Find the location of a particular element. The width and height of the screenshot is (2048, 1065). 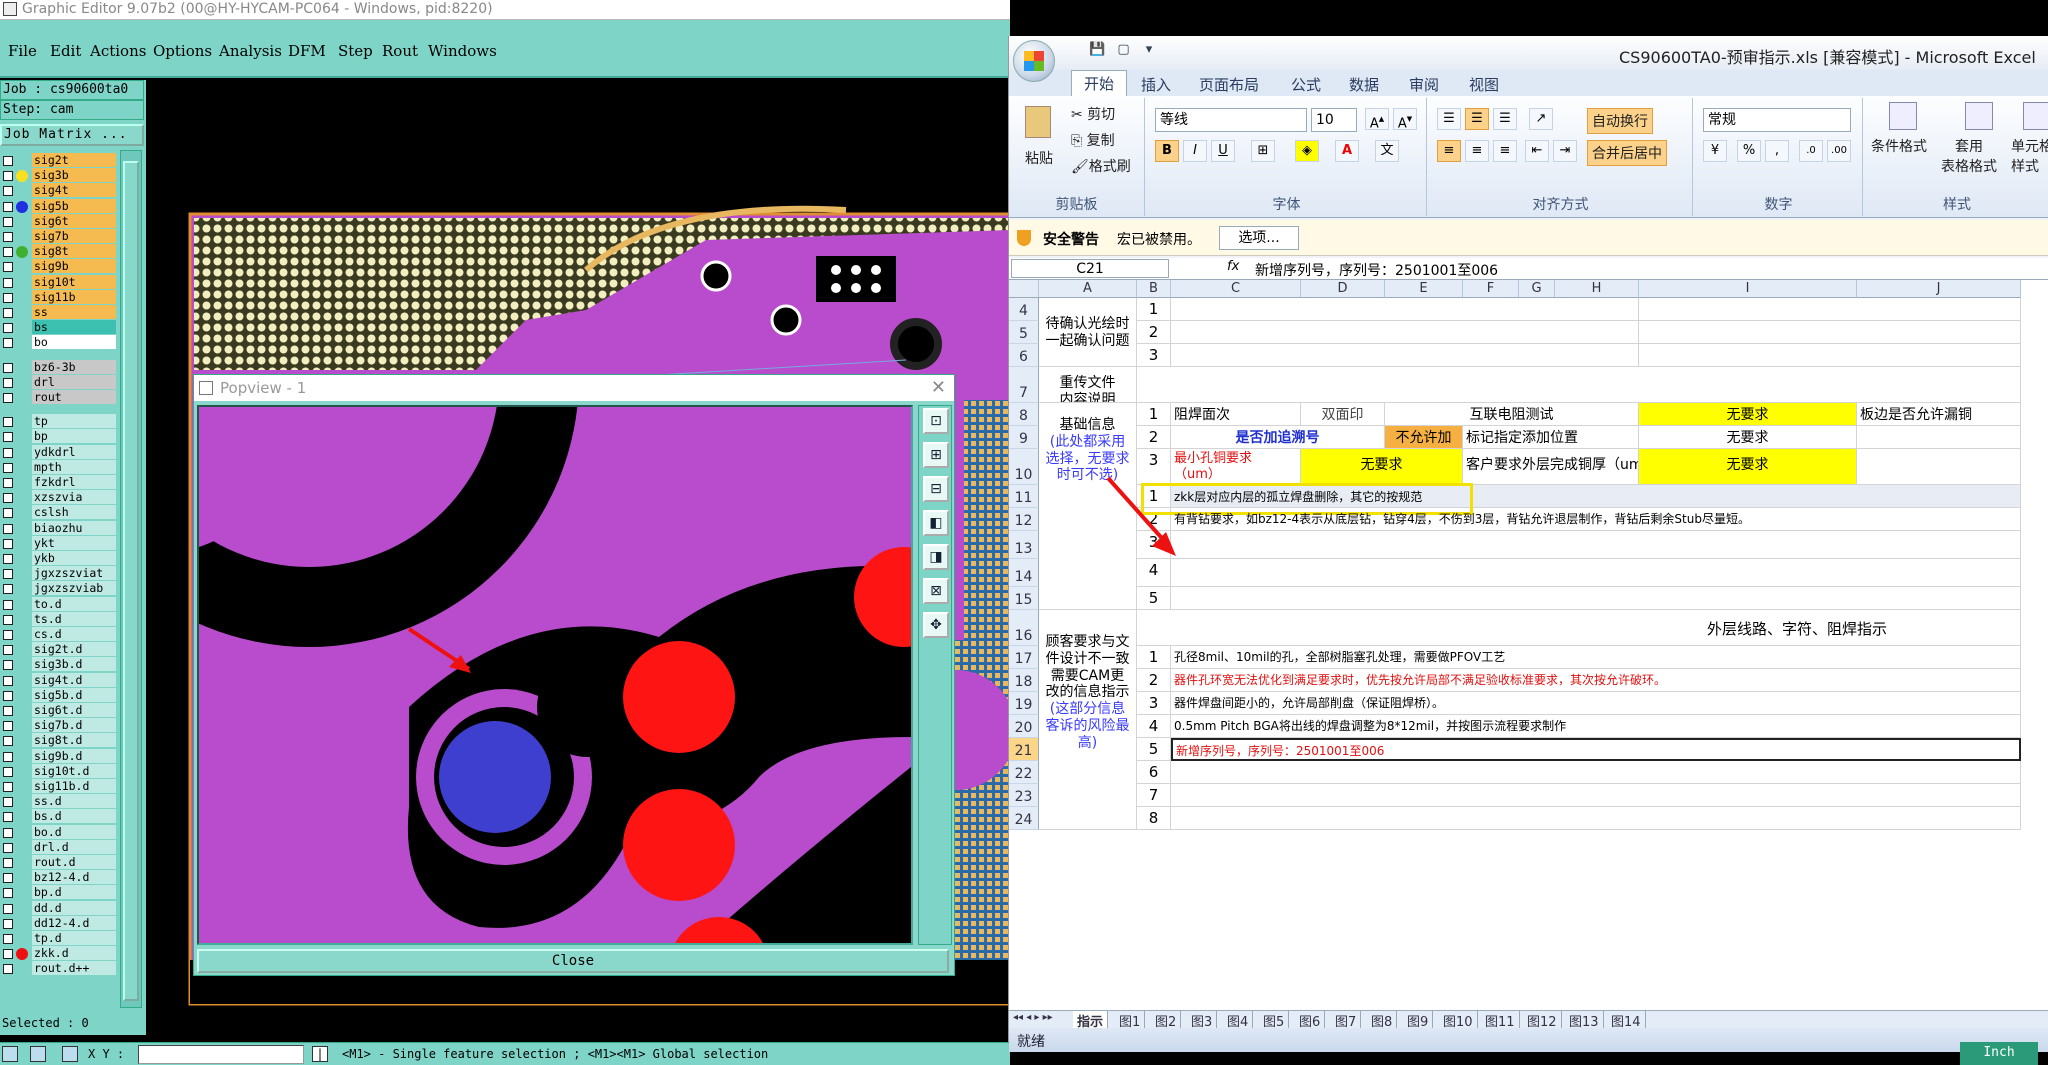

layer-row: bz12-4.d is located at coordinates (59, 878).